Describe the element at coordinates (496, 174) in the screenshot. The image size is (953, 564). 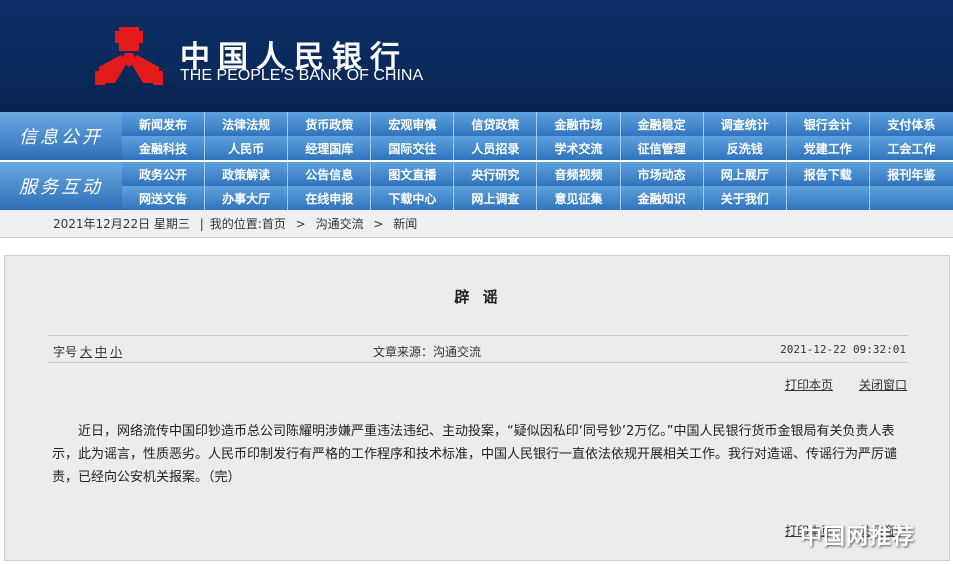
I see `nav-item: 央行研究` at that location.